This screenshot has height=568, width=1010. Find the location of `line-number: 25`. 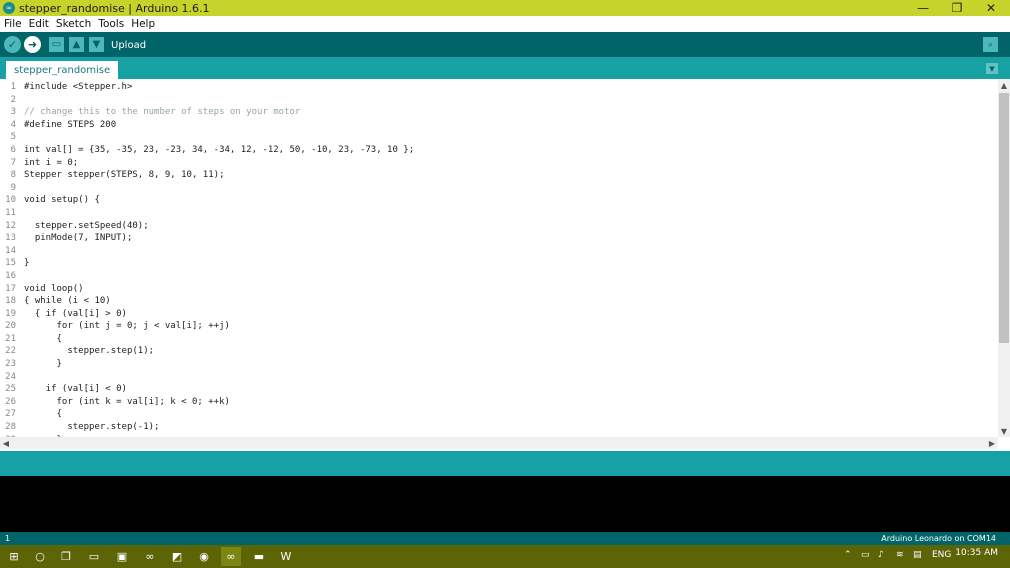

line-number: 25 is located at coordinates (10, 389).